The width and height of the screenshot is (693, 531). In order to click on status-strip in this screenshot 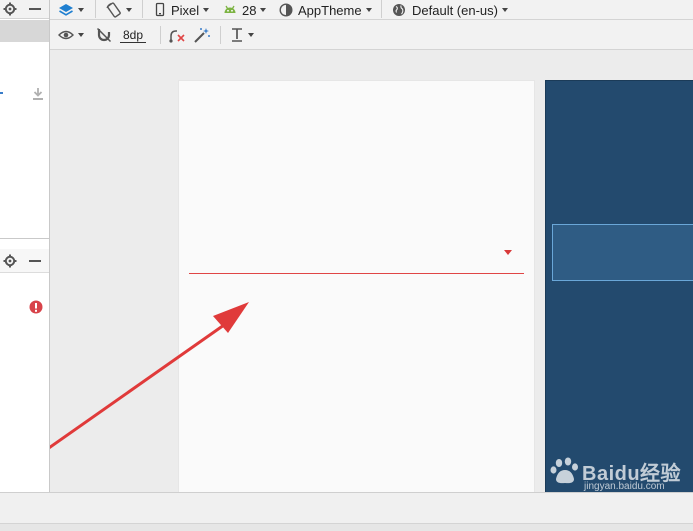, I will do `click(346, 527)`.